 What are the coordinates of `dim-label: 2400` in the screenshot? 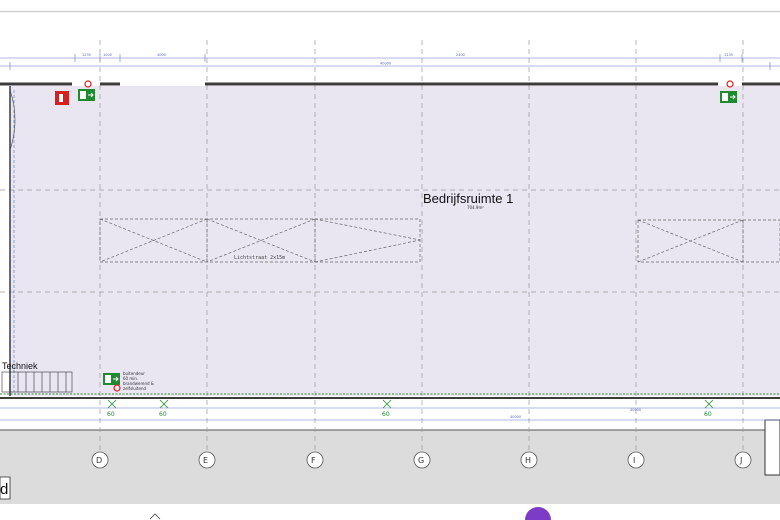 It's located at (460, 55).